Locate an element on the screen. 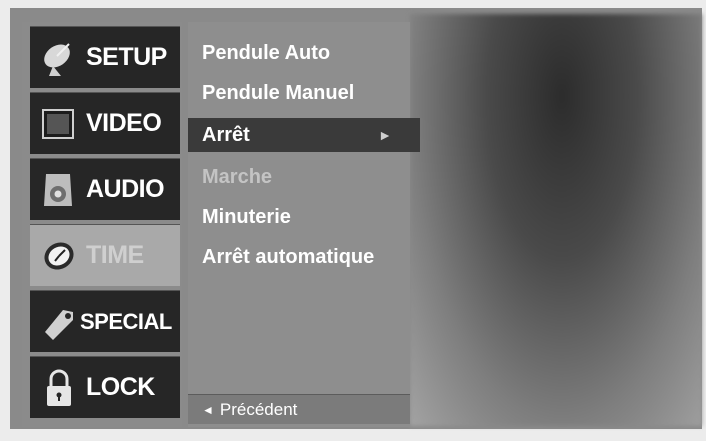 This screenshot has height=441, width=706. menu-tab-setup: SETUP is located at coordinates (105, 57).